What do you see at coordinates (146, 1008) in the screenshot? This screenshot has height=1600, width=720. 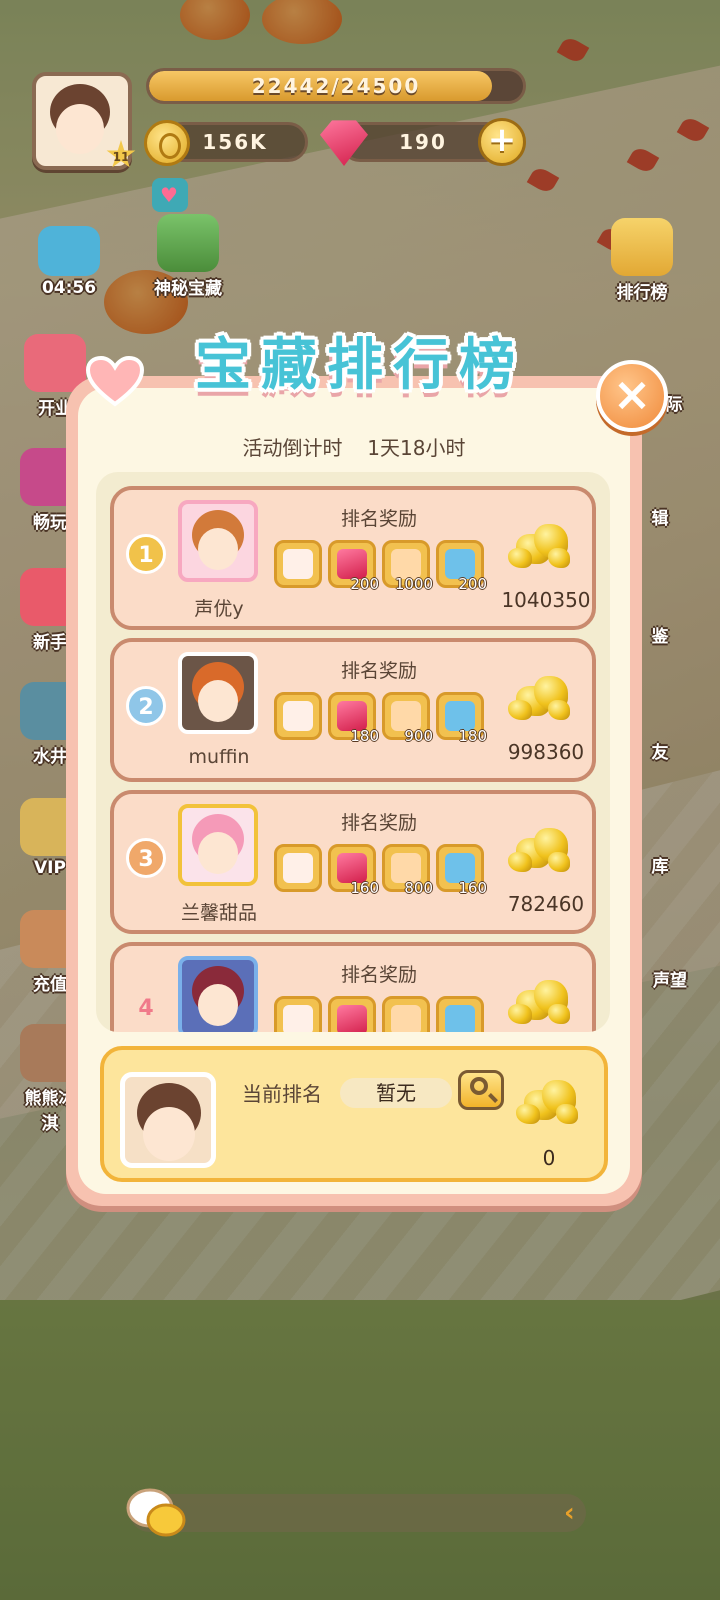 I see `rank-badge: 4` at bounding box center [146, 1008].